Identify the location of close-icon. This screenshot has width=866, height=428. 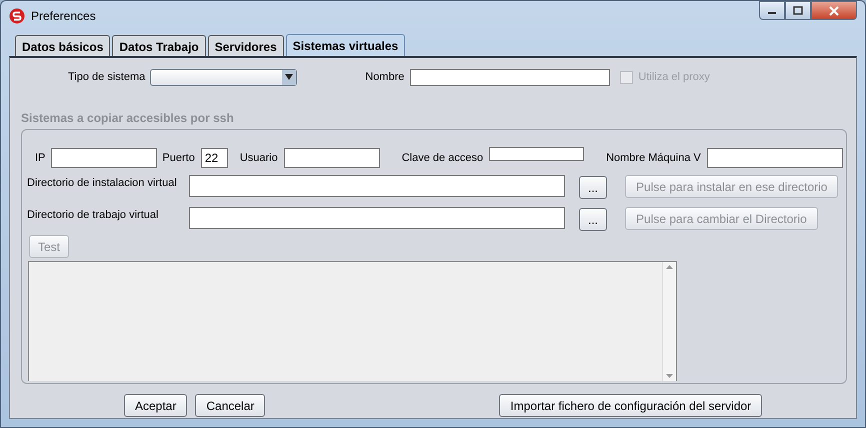
(834, 11).